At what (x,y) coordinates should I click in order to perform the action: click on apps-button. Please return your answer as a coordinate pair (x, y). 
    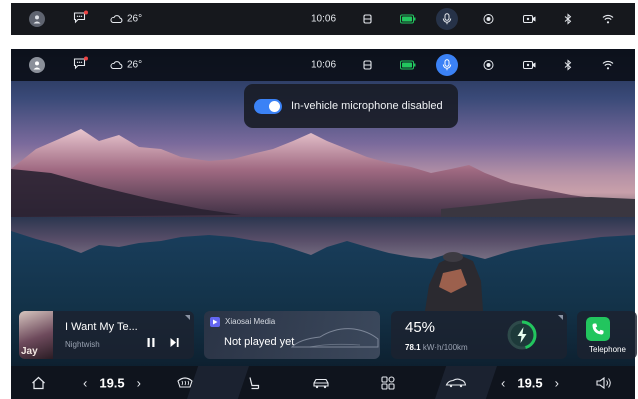
    Looking at the image, I should click on (388, 382).